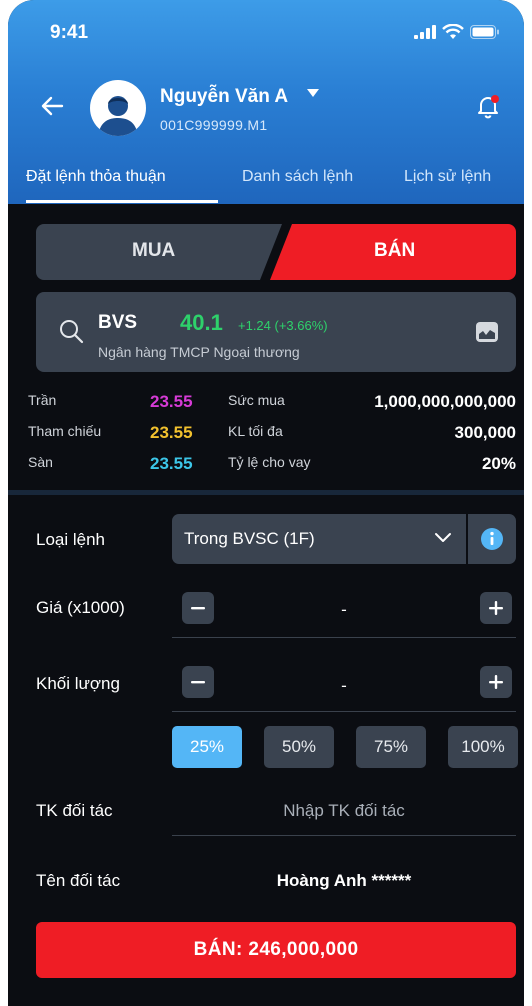  What do you see at coordinates (447, 177) in the screenshot?
I see `tab-order-history: Lịch sử lệnh` at bounding box center [447, 177].